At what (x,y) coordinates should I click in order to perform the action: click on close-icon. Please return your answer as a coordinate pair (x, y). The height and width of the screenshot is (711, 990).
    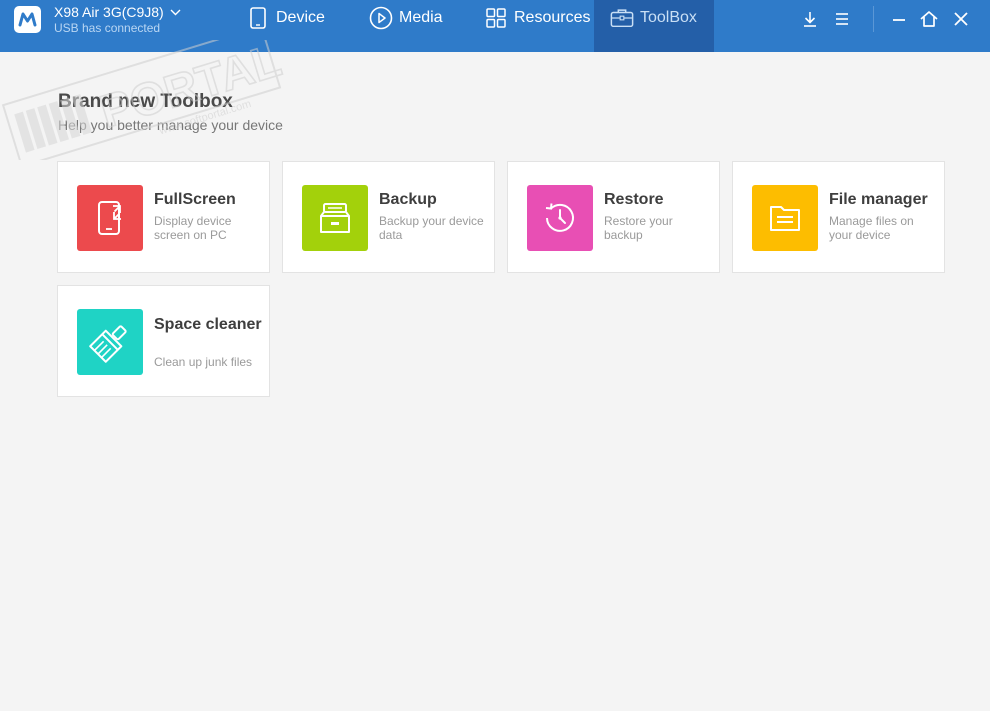
    Looking at the image, I should click on (961, 19).